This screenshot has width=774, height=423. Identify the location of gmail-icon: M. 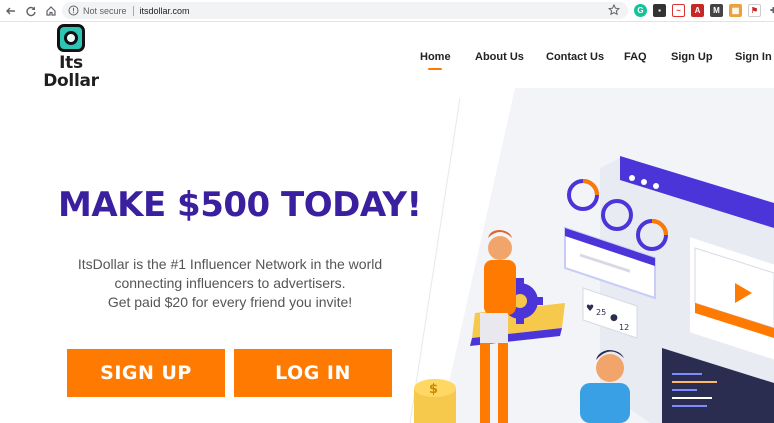
(716, 10).